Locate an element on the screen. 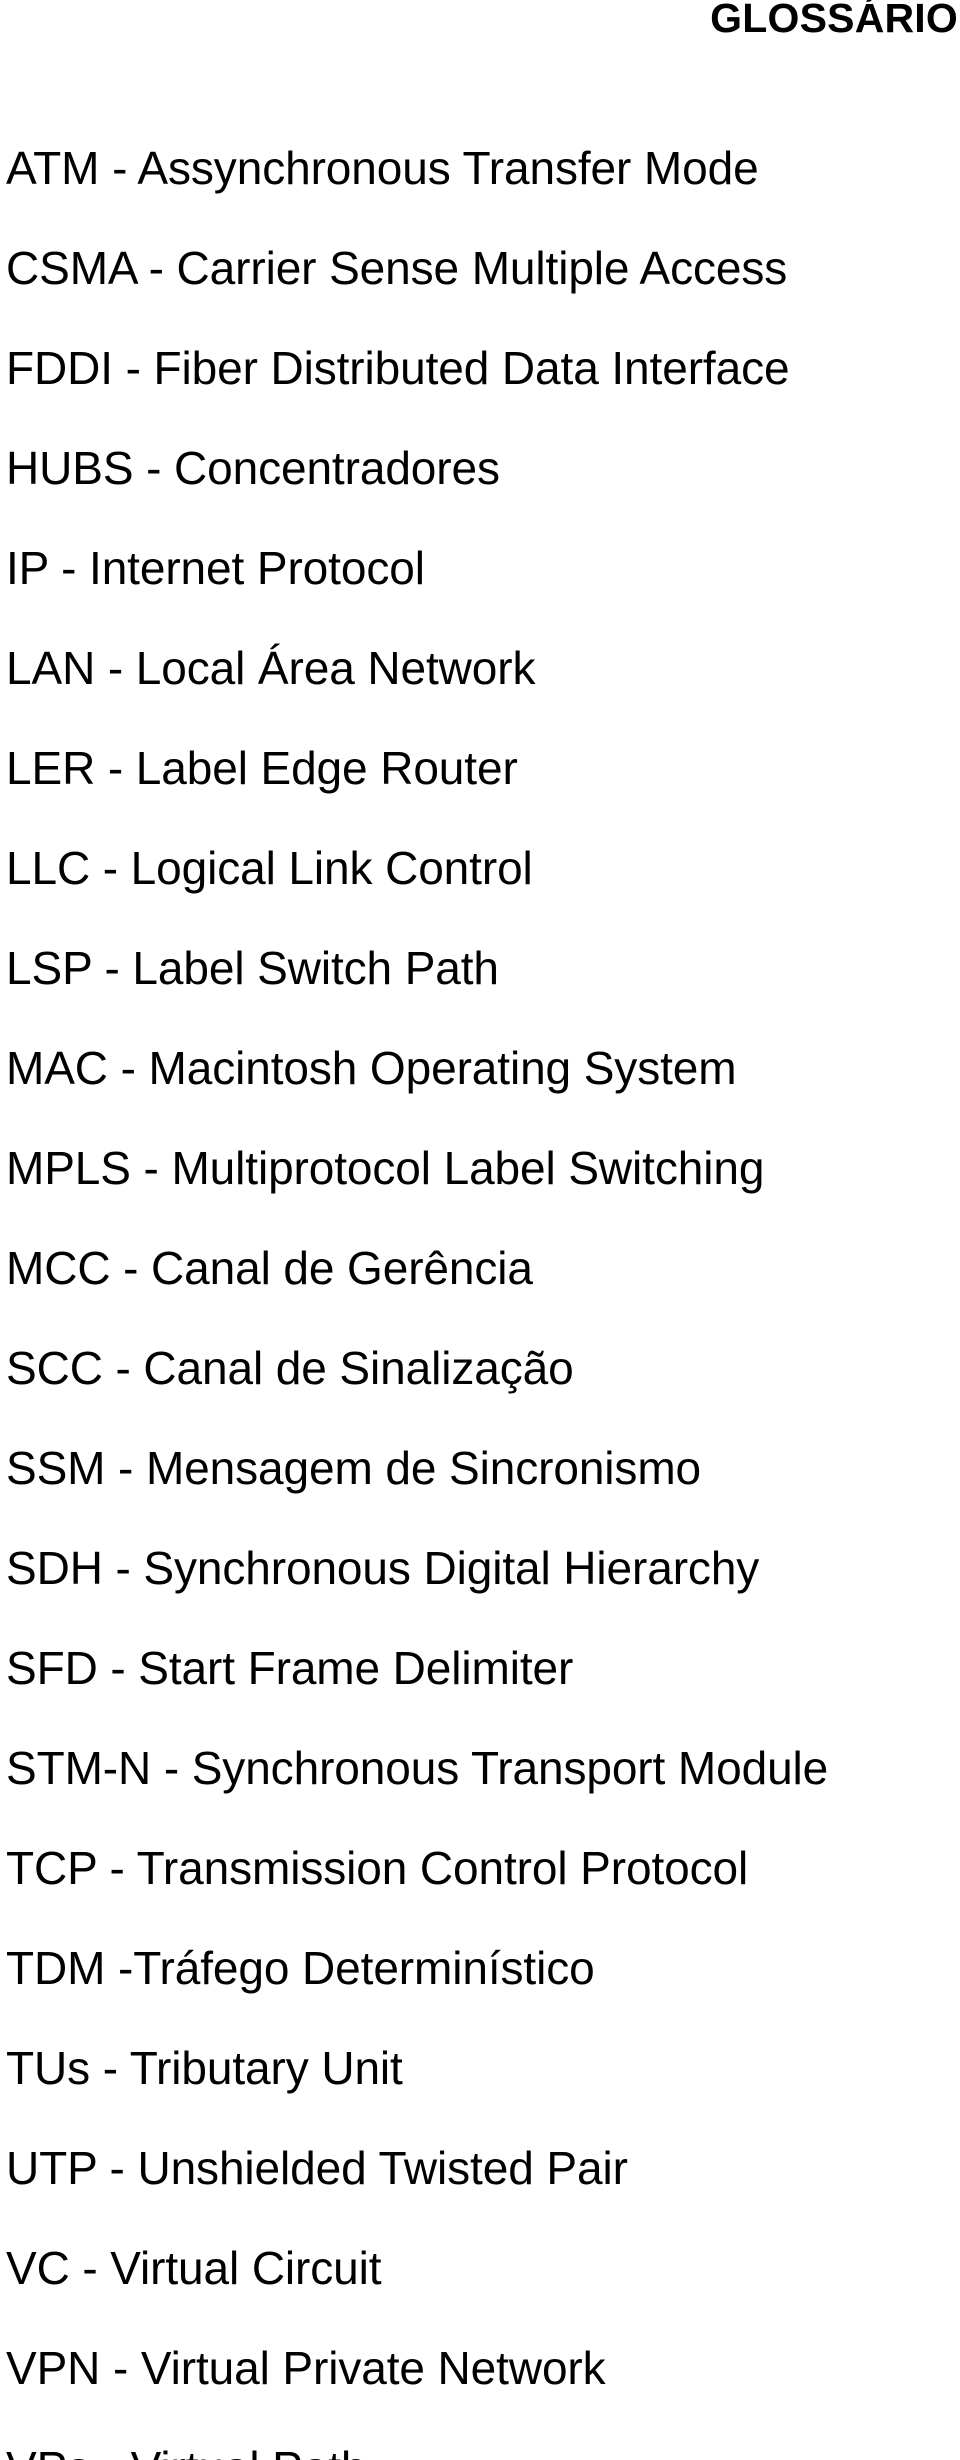 This screenshot has height=2460, width=960. glossary-entry-text: ATM - Assynchronous Transfer Mode is located at coordinates (382, 168).